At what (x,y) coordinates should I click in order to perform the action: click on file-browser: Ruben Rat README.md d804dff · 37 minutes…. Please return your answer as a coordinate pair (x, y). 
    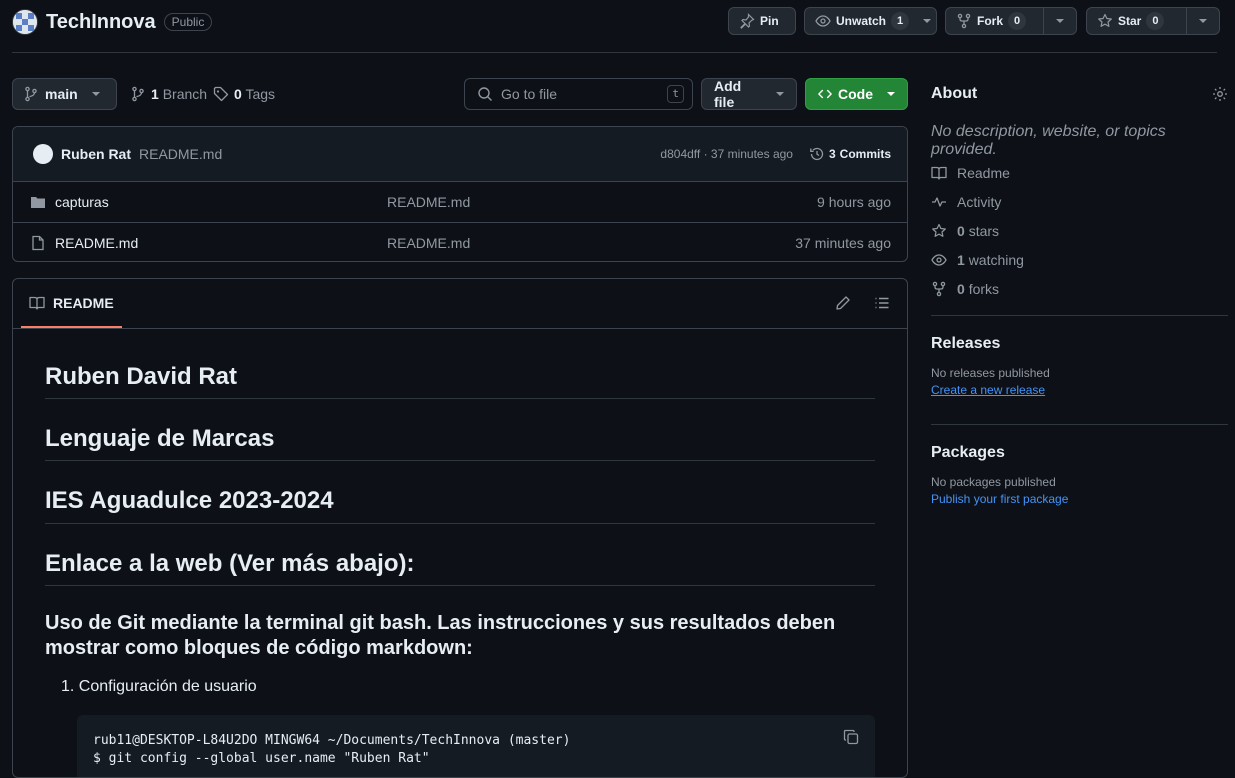
    Looking at the image, I should click on (460, 194).